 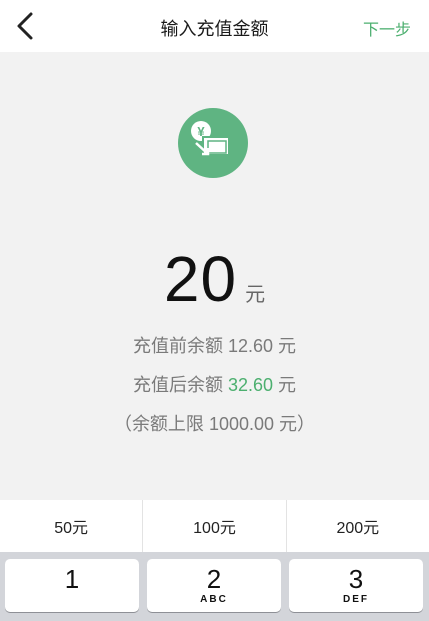 I want to click on key-digit: 2, so click(x=214, y=579).